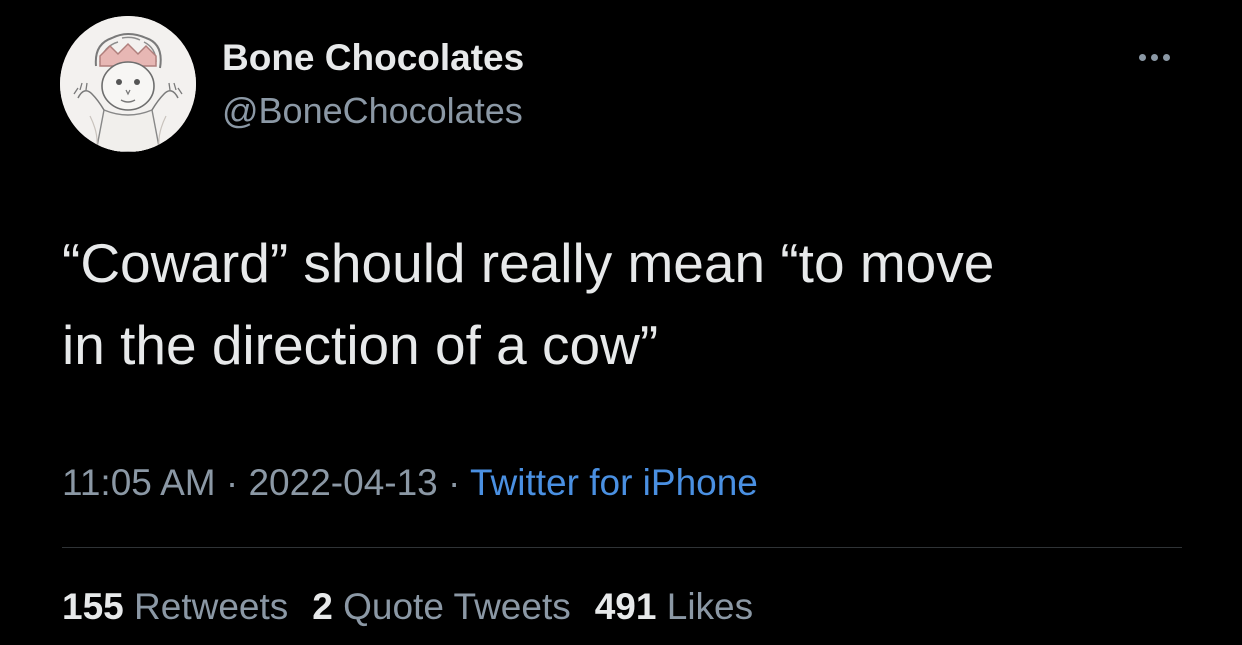 Image resolution: width=1242 pixels, height=645 pixels. What do you see at coordinates (457, 606) in the screenshot?
I see `quote-tweets-label: Quote Tweets` at bounding box center [457, 606].